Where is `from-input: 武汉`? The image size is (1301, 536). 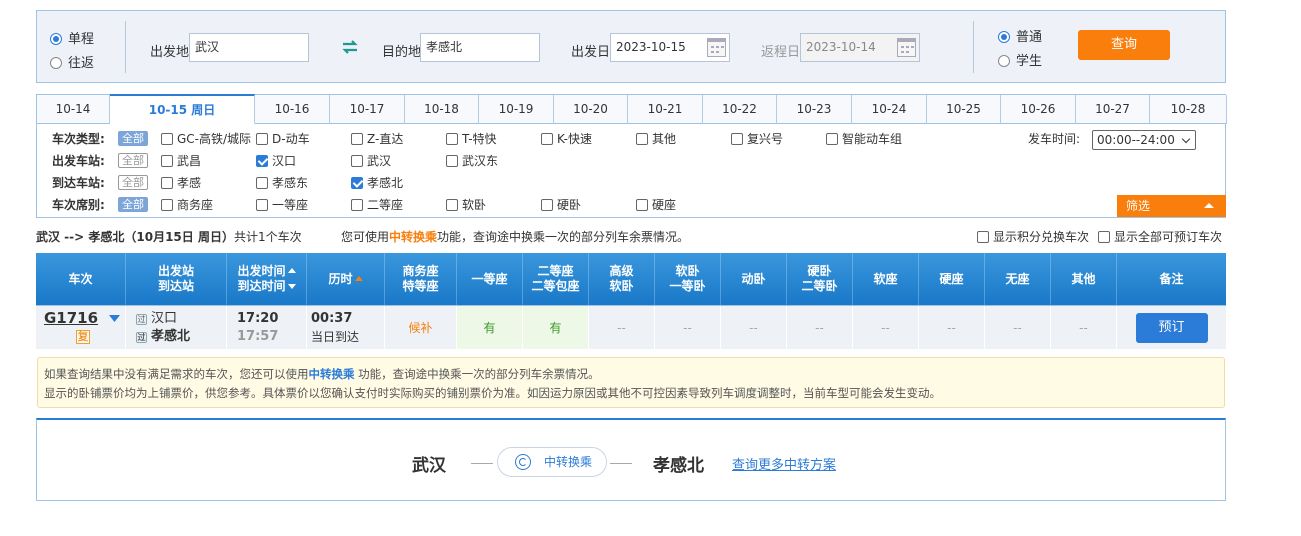 from-input: 武汉 is located at coordinates (249, 47).